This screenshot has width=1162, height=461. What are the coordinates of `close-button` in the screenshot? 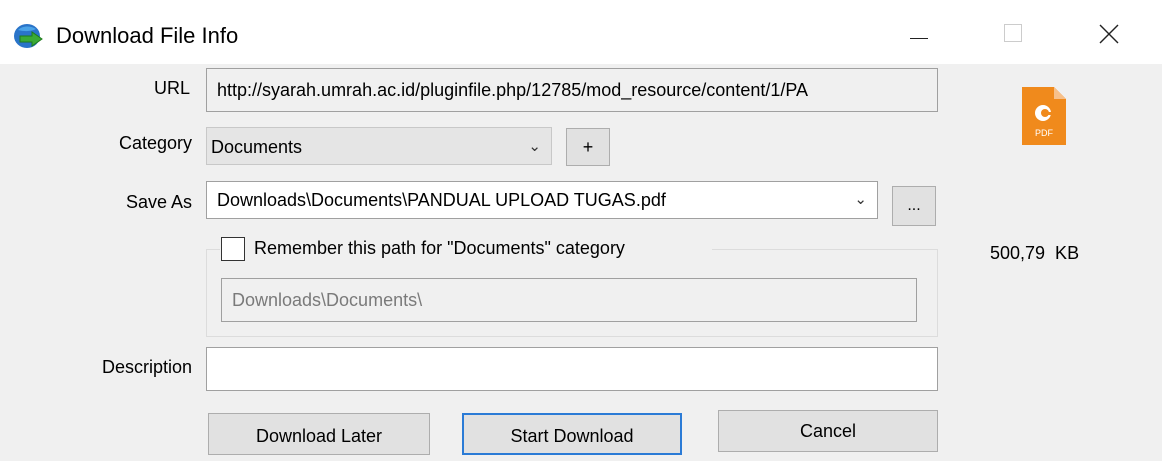 It's located at (1110, 33).